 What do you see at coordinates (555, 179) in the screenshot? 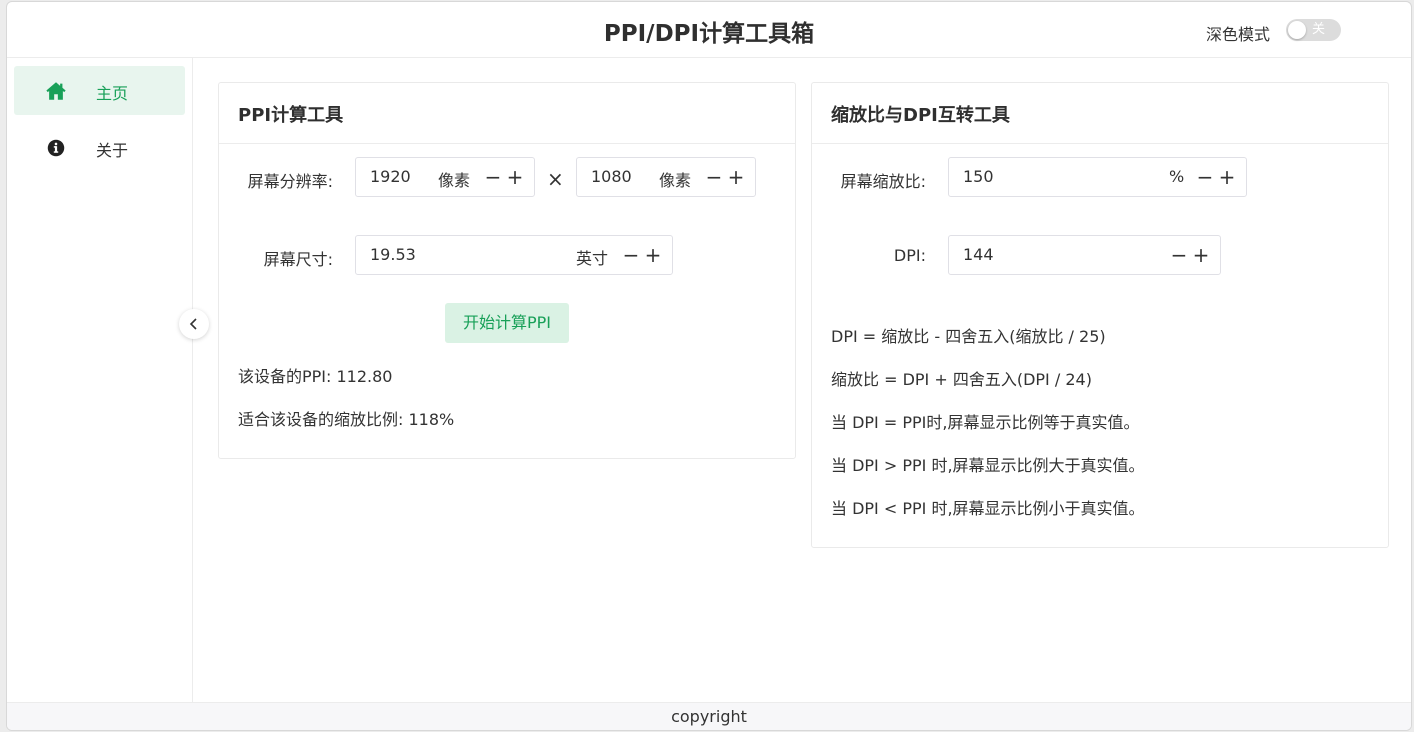
I see `times-sign: ×` at bounding box center [555, 179].